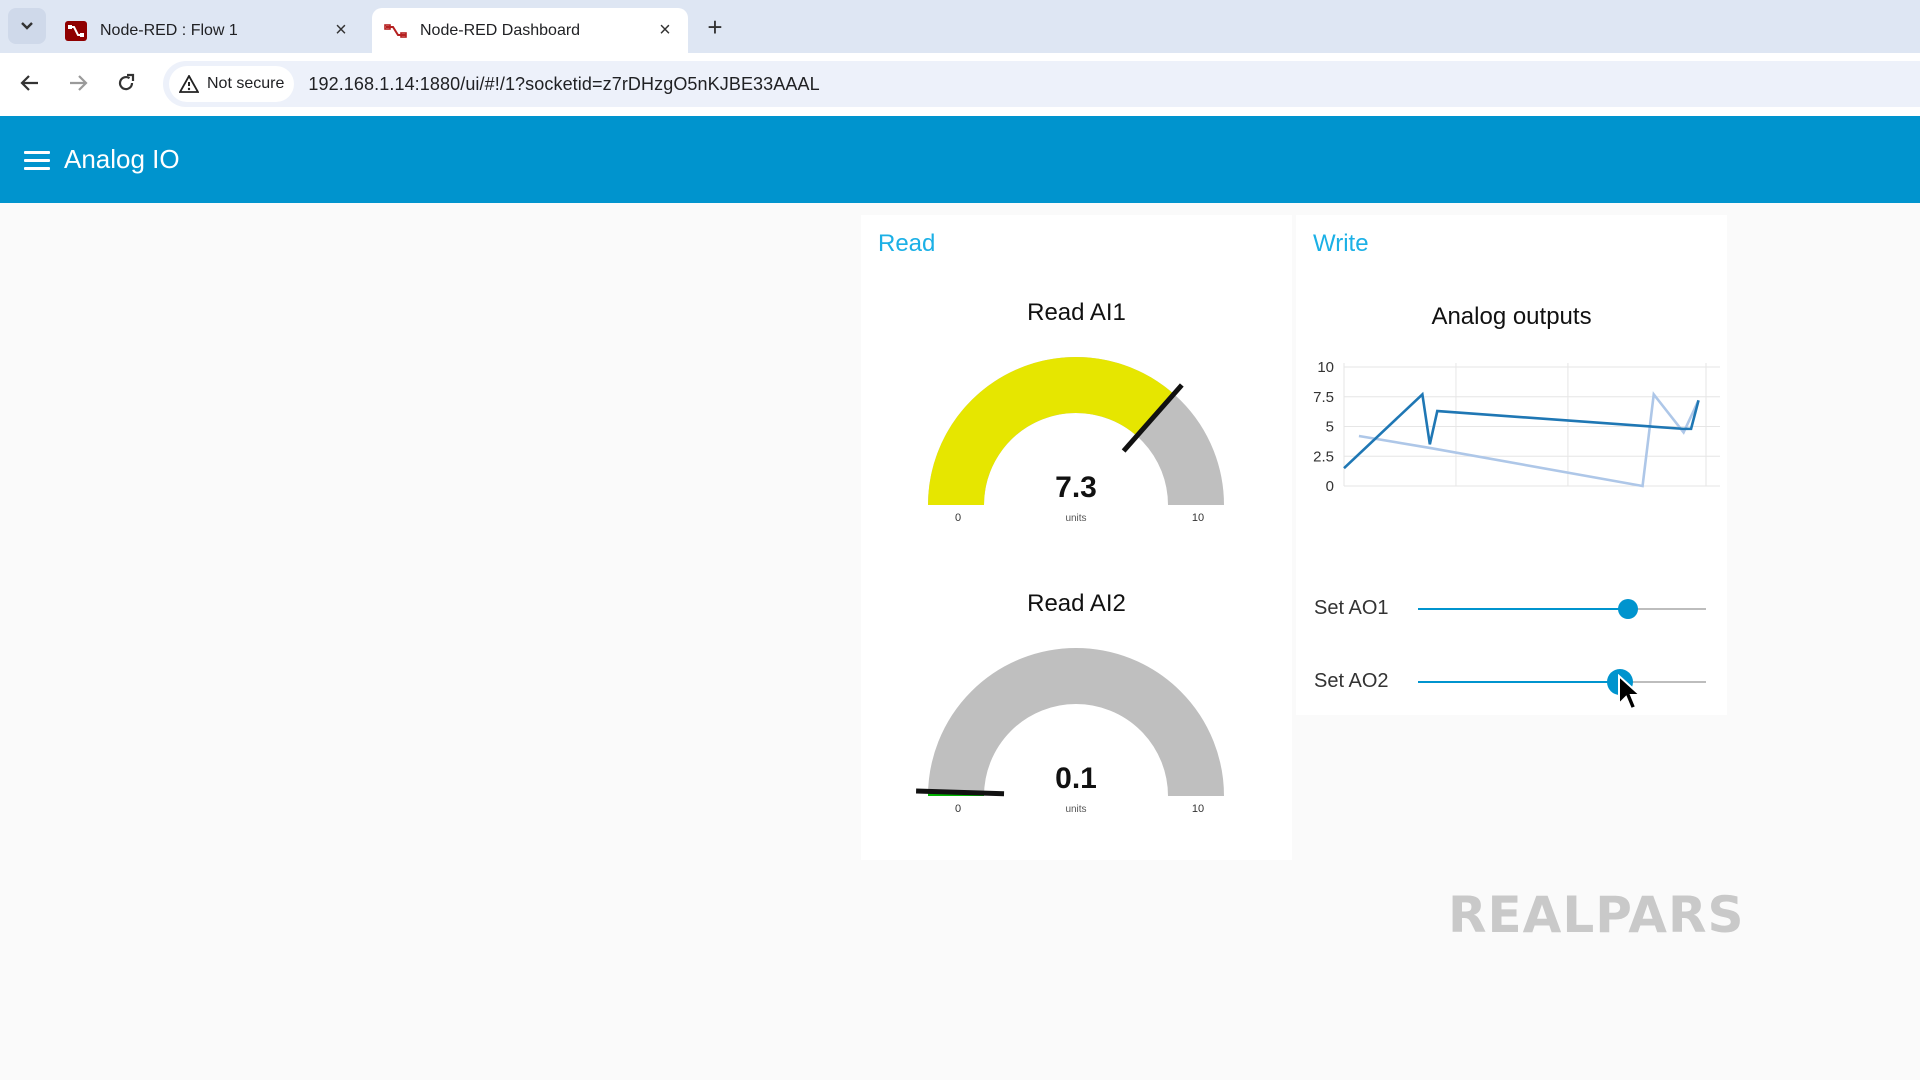 The height and width of the screenshot is (1080, 1920). Describe the element at coordinates (1529, 439) in the screenshot. I see `chart-series-line` at that location.